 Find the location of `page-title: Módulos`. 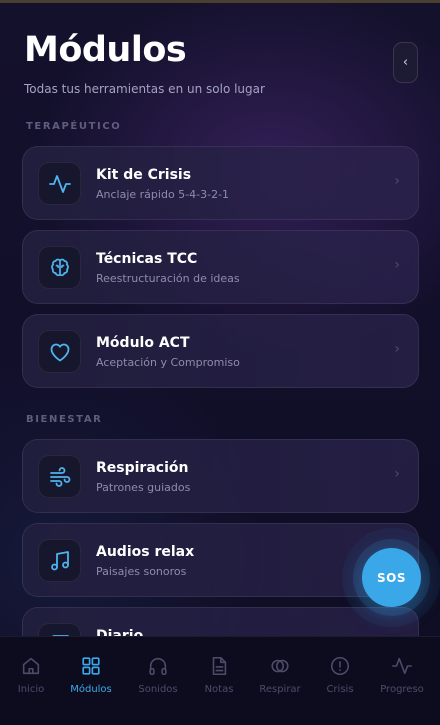

page-title: Módulos is located at coordinates (105, 50).